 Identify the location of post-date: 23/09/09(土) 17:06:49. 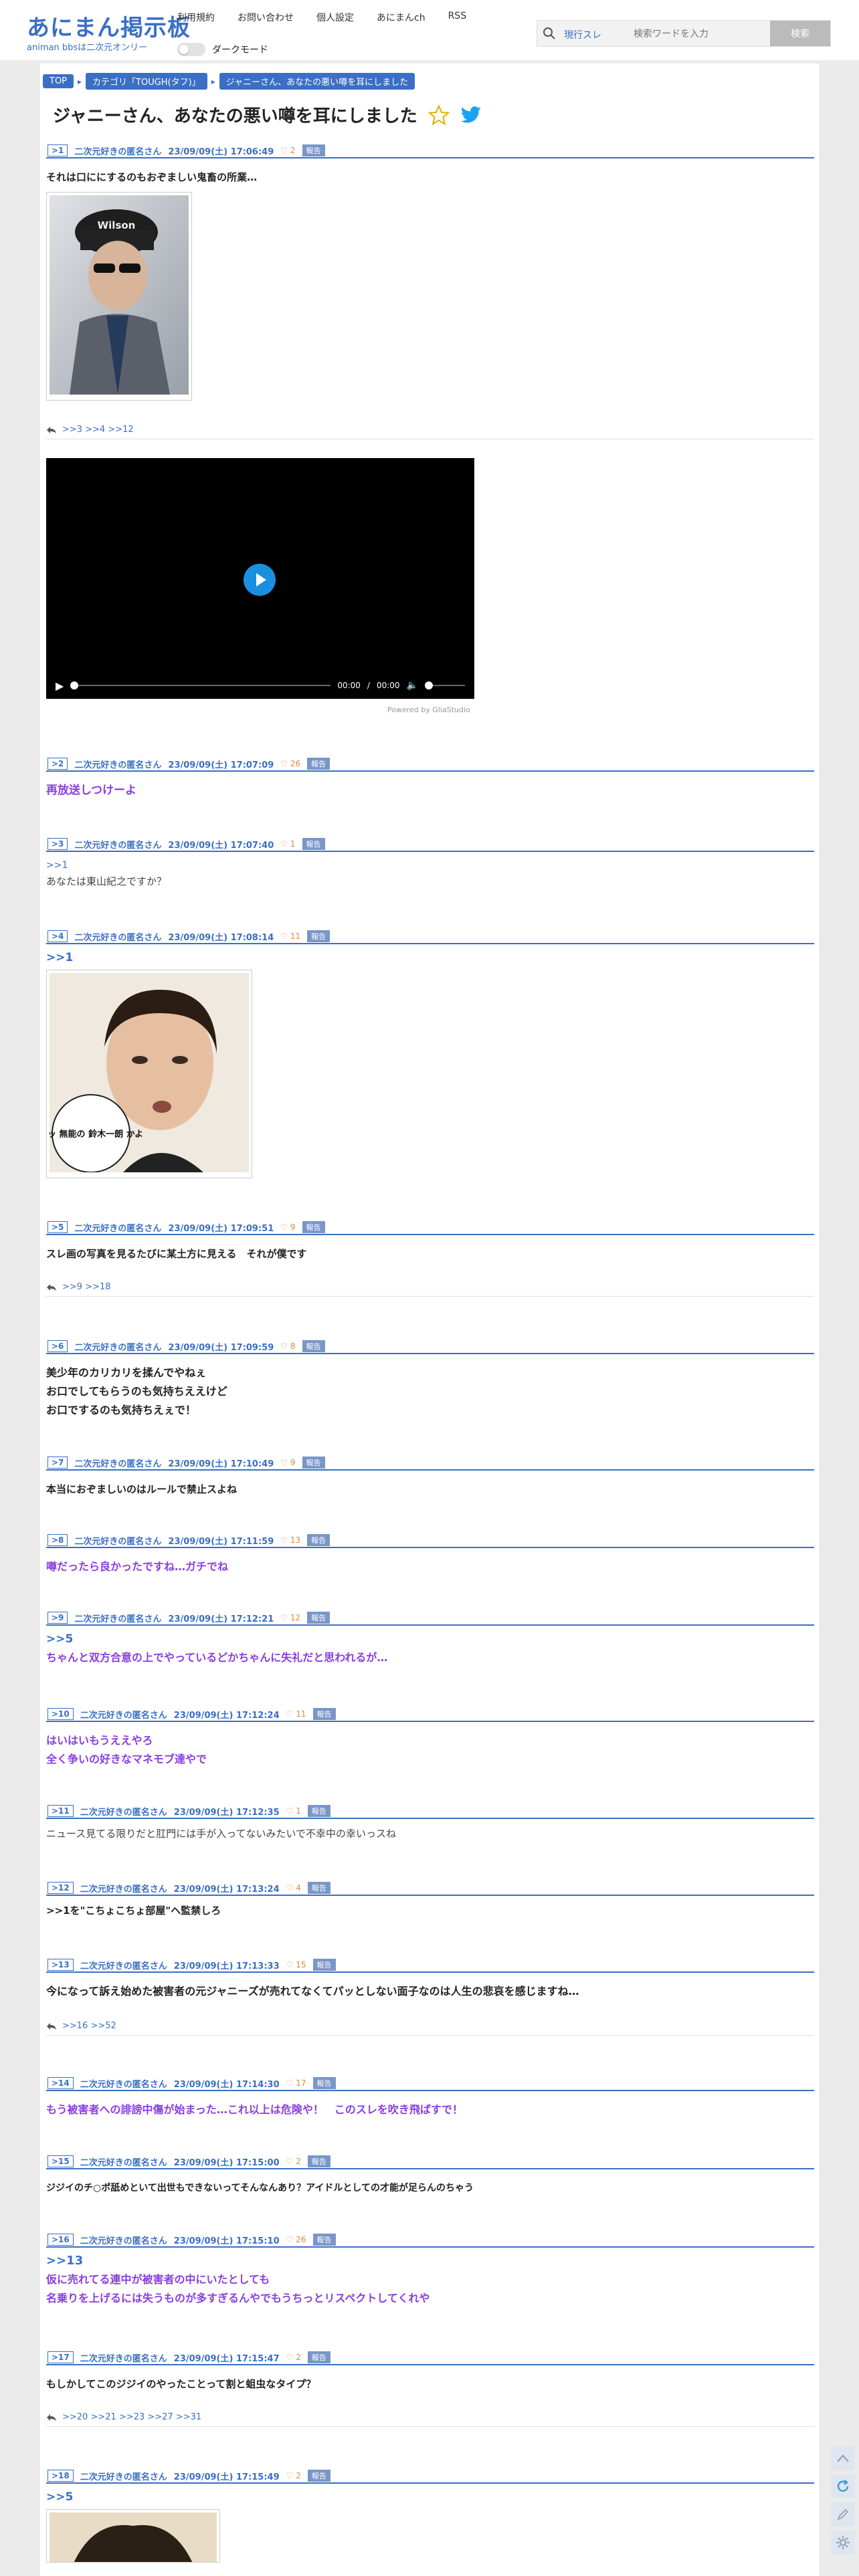
(221, 151).